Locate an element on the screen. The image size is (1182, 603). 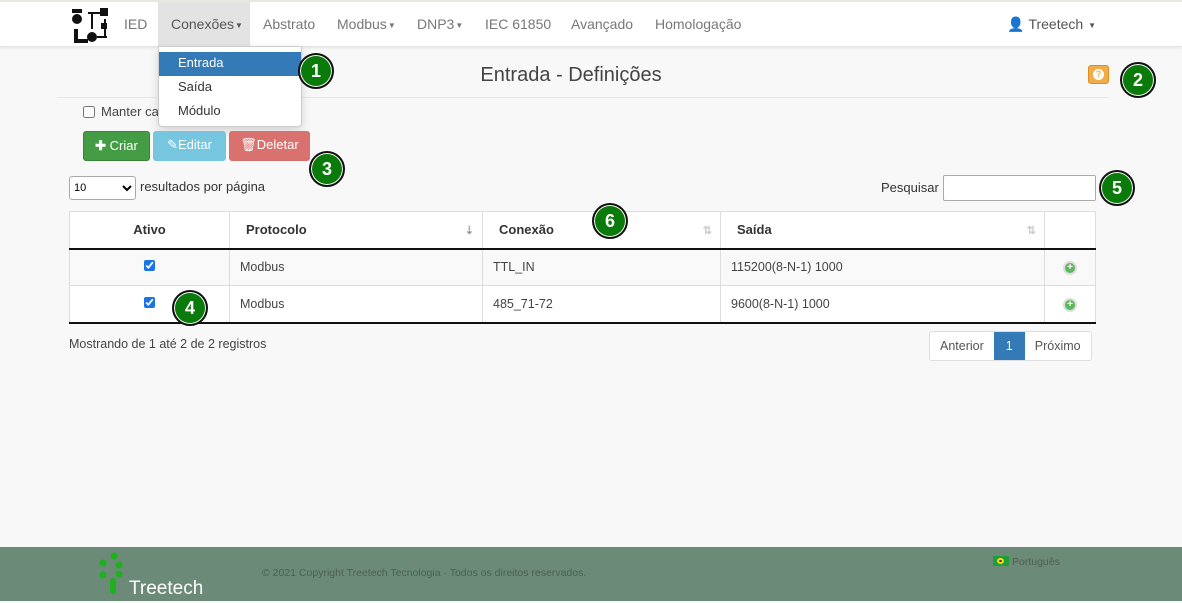
dropdown-item-entrada: Entrada is located at coordinates (230, 64).